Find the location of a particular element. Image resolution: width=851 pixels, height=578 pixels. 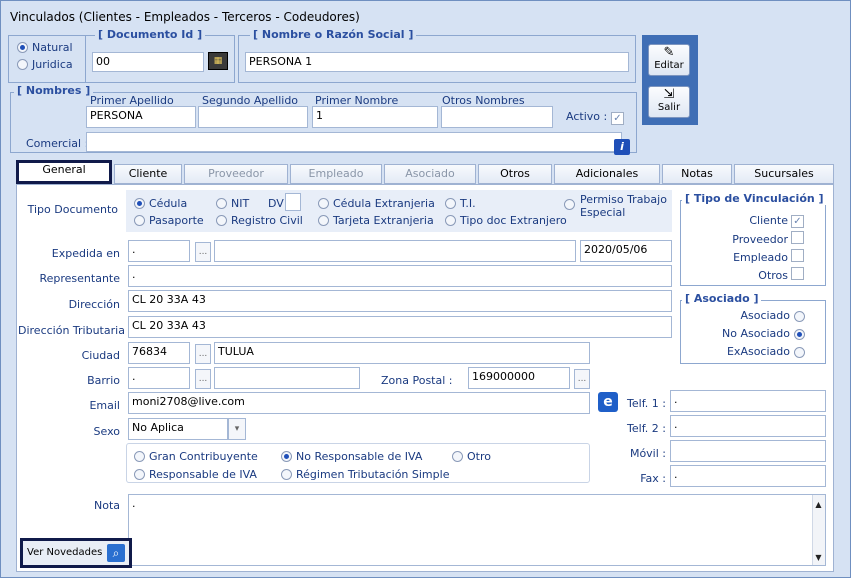

dv-input is located at coordinates (293, 202).